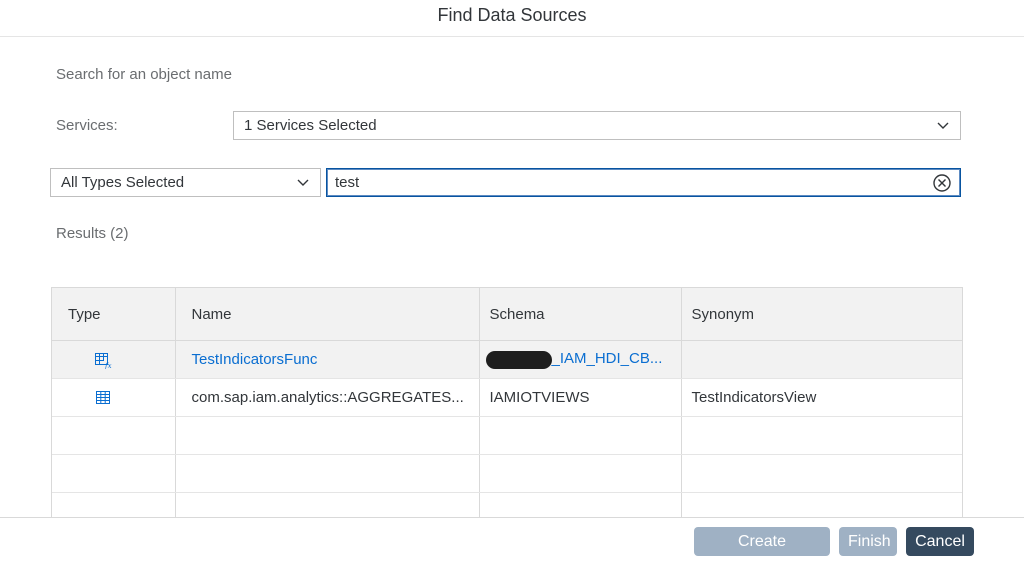 The image size is (1024, 564). I want to click on schema-cell: IAMIOTVIEWS, so click(580, 397).